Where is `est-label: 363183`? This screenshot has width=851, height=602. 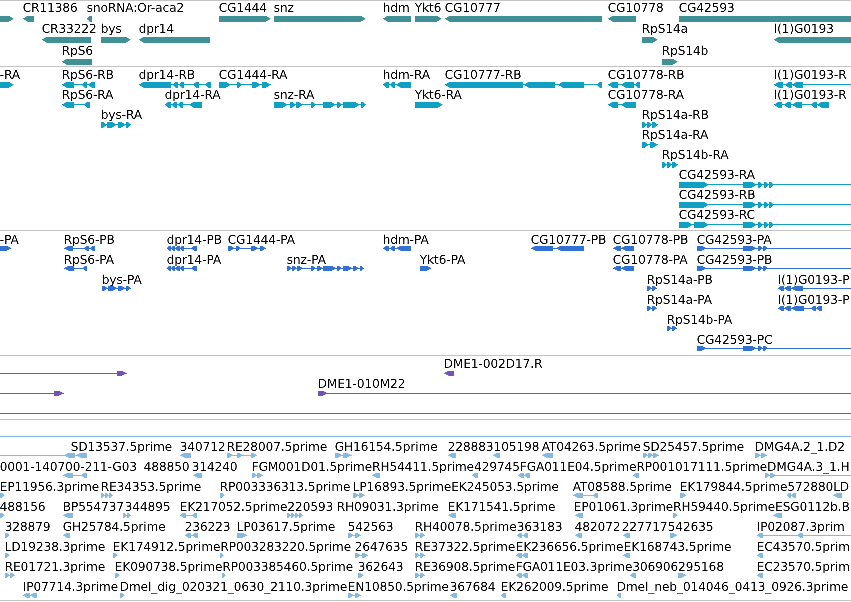 est-label: 363183 is located at coordinates (540, 527).